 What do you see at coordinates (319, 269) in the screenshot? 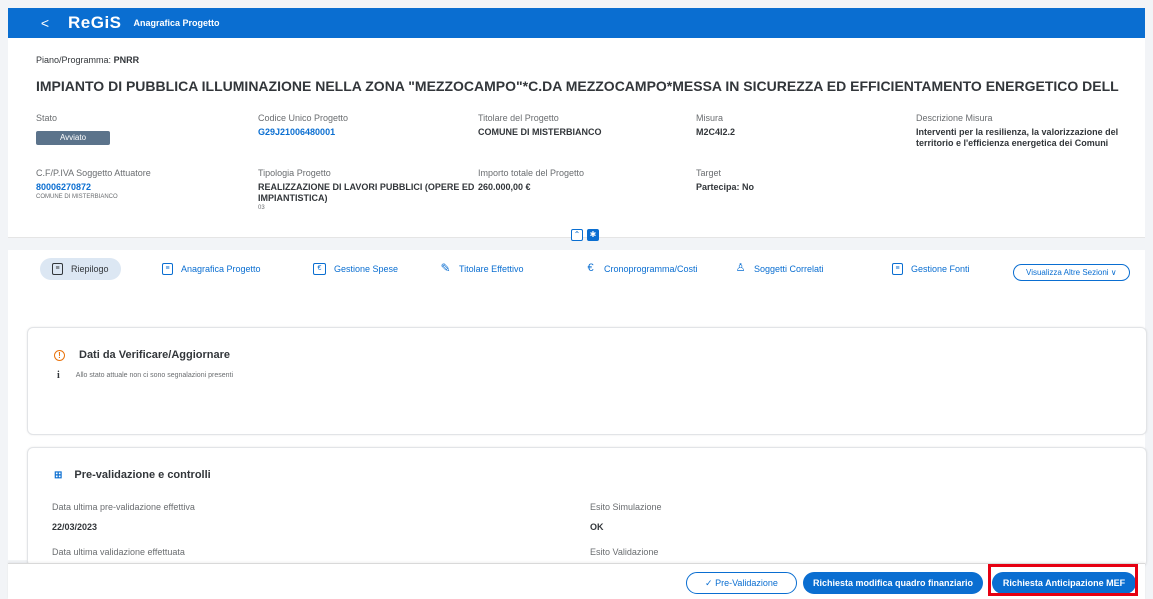
I see `expense-icon: €` at bounding box center [319, 269].